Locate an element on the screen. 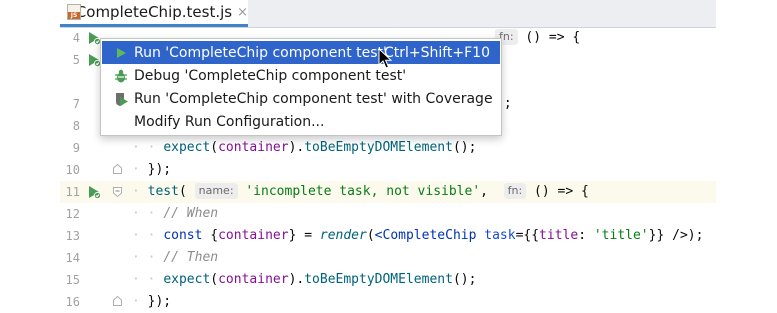 The width and height of the screenshot is (777, 313). line-number: 16 is located at coordinates (72, 302).